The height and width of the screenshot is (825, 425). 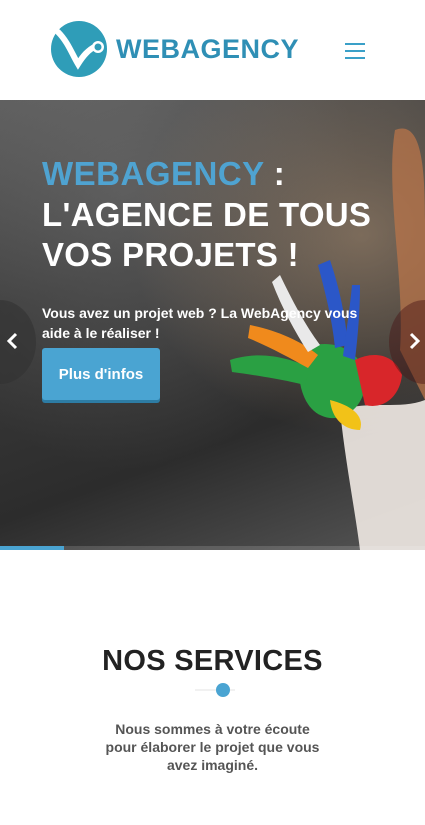 I want to click on section-divider-icon, so click(x=215, y=690).